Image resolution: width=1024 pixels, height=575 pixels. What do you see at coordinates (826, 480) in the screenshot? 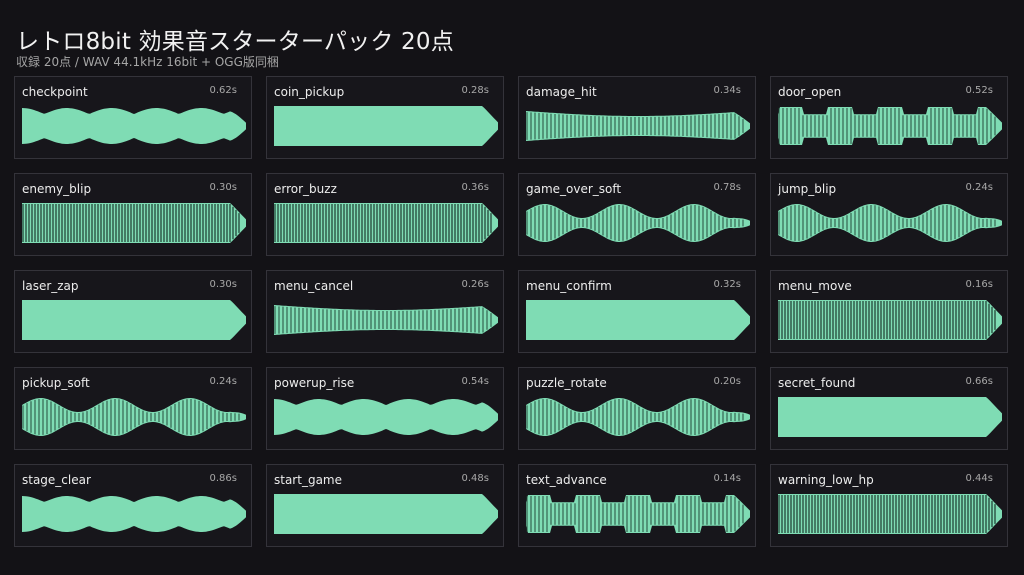
I see `sound-name: warning_low_hp` at bounding box center [826, 480].